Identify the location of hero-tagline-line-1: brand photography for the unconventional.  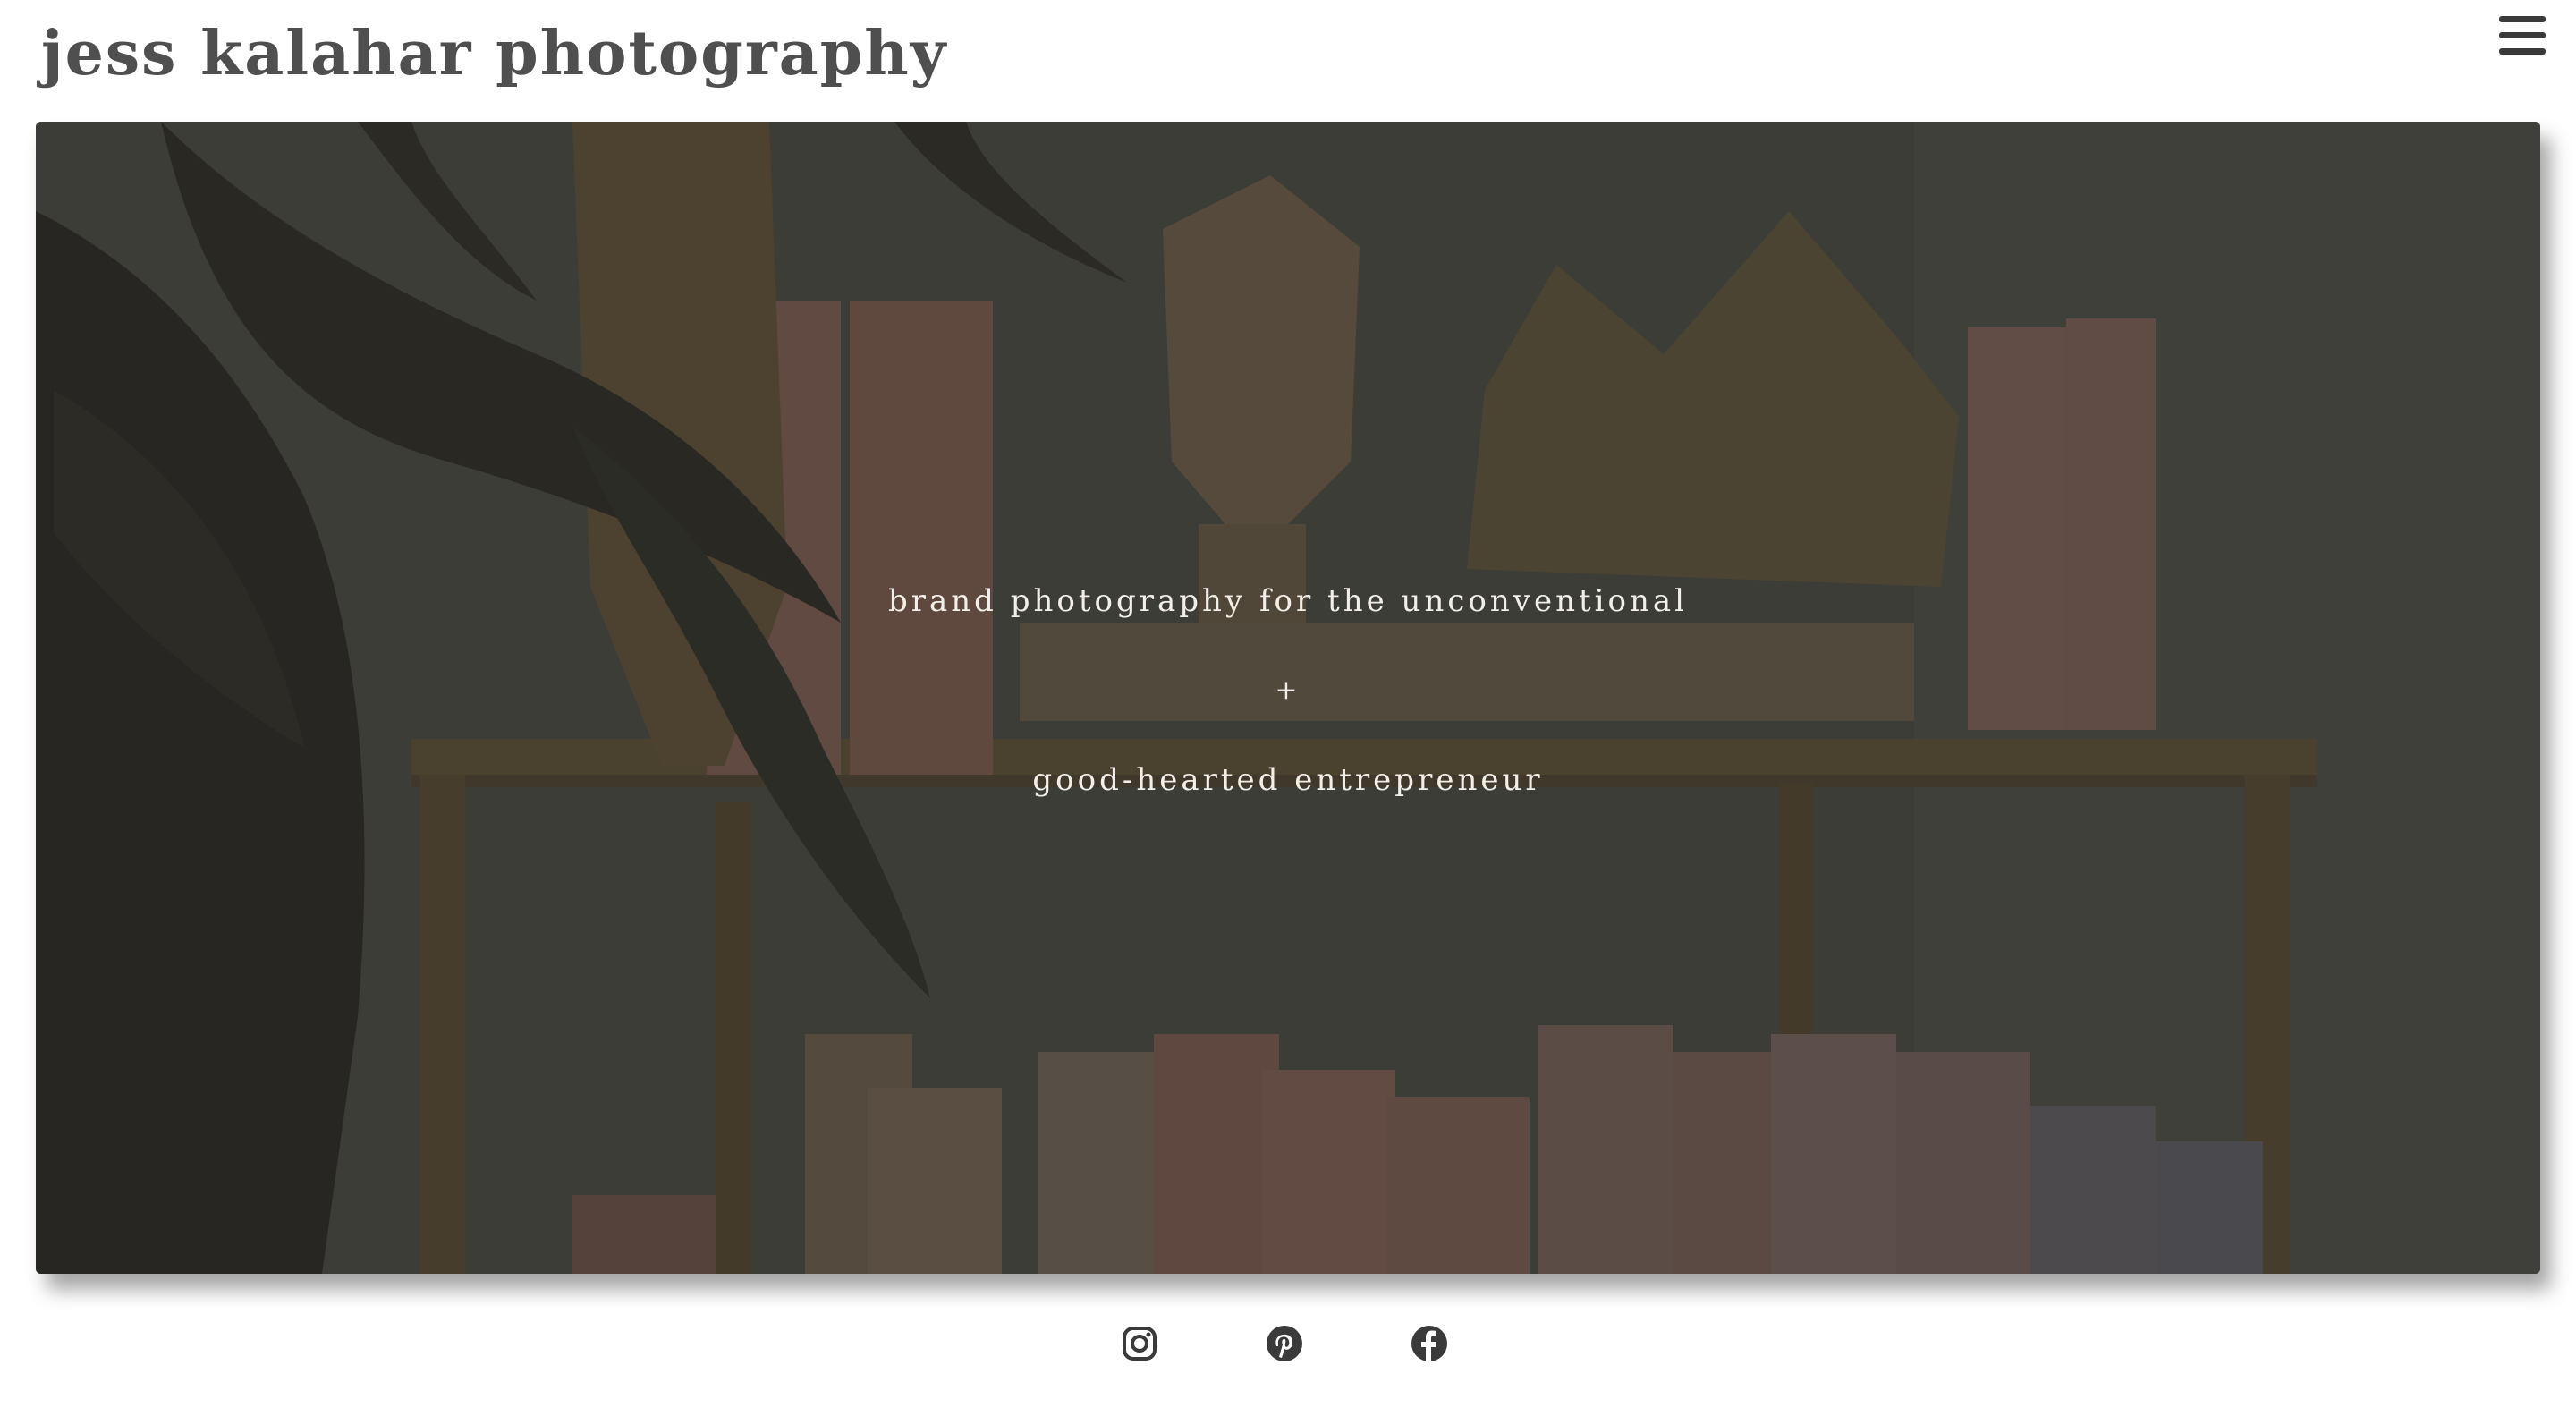
(1288, 601).